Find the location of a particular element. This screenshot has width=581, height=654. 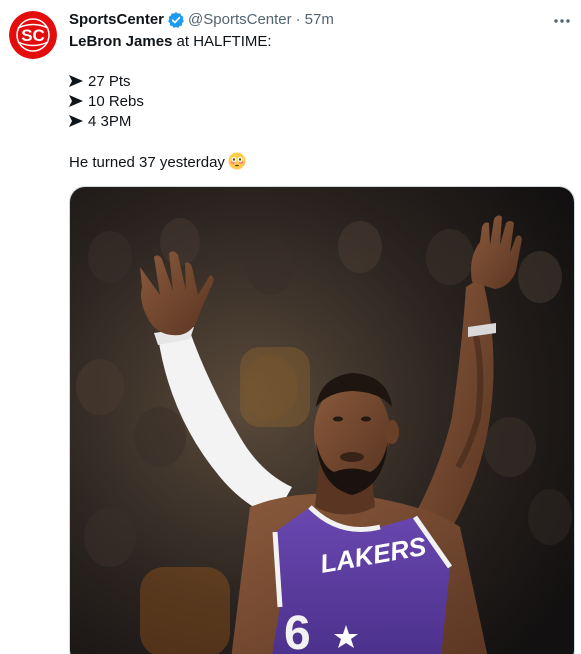

stat-text: 4 3PM is located at coordinates (110, 121).